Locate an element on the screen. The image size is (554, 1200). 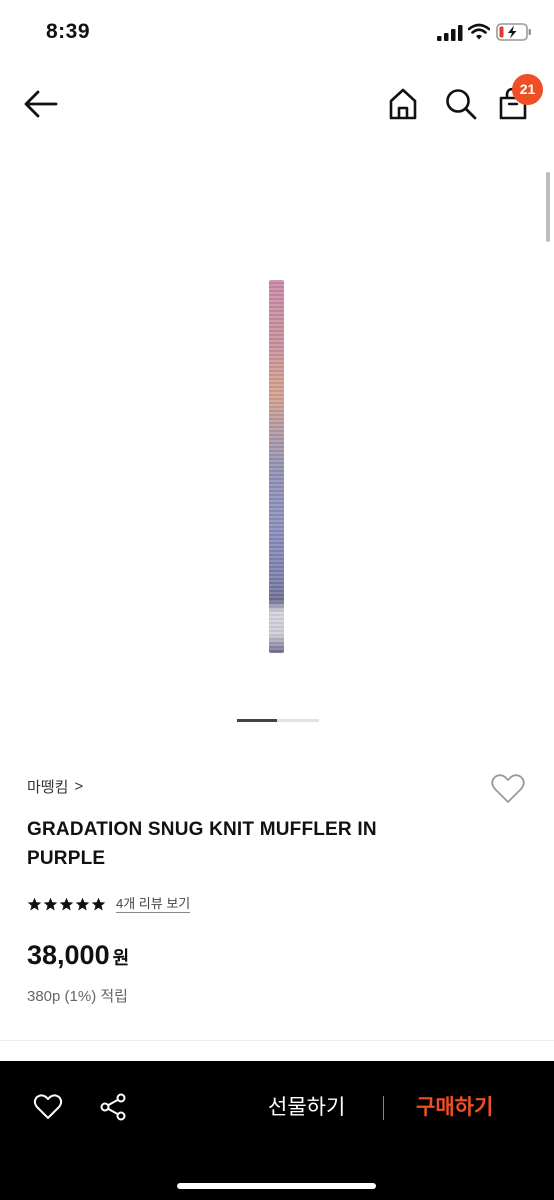
arrow-left-icon is located at coordinates (41, 104).